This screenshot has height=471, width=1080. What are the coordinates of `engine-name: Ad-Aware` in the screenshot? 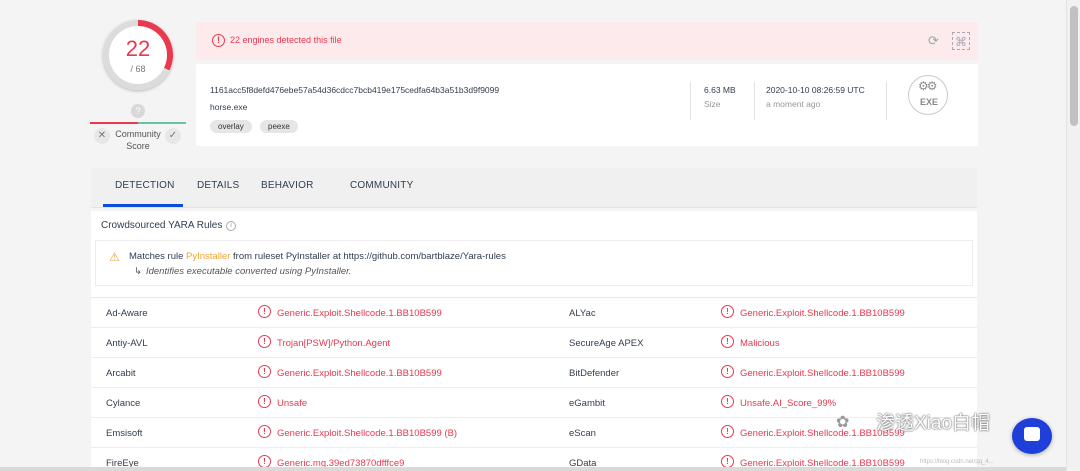 It's located at (127, 313).